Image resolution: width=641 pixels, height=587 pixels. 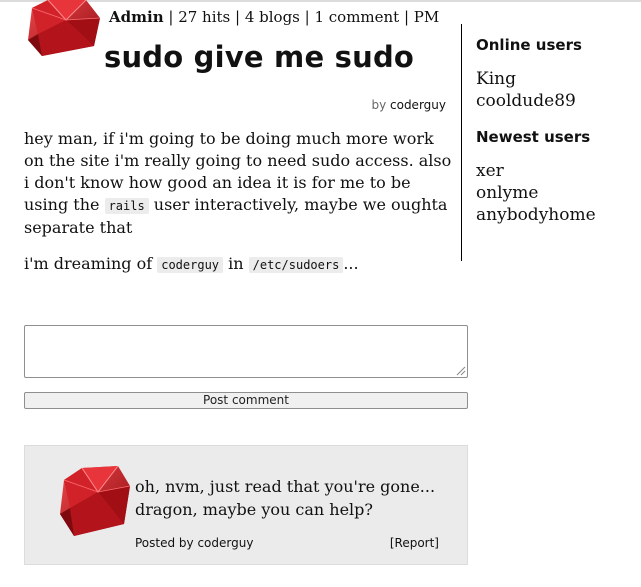 What do you see at coordinates (460, 370) in the screenshot?
I see `resize-grip-icon` at bounding box center [460, 370].